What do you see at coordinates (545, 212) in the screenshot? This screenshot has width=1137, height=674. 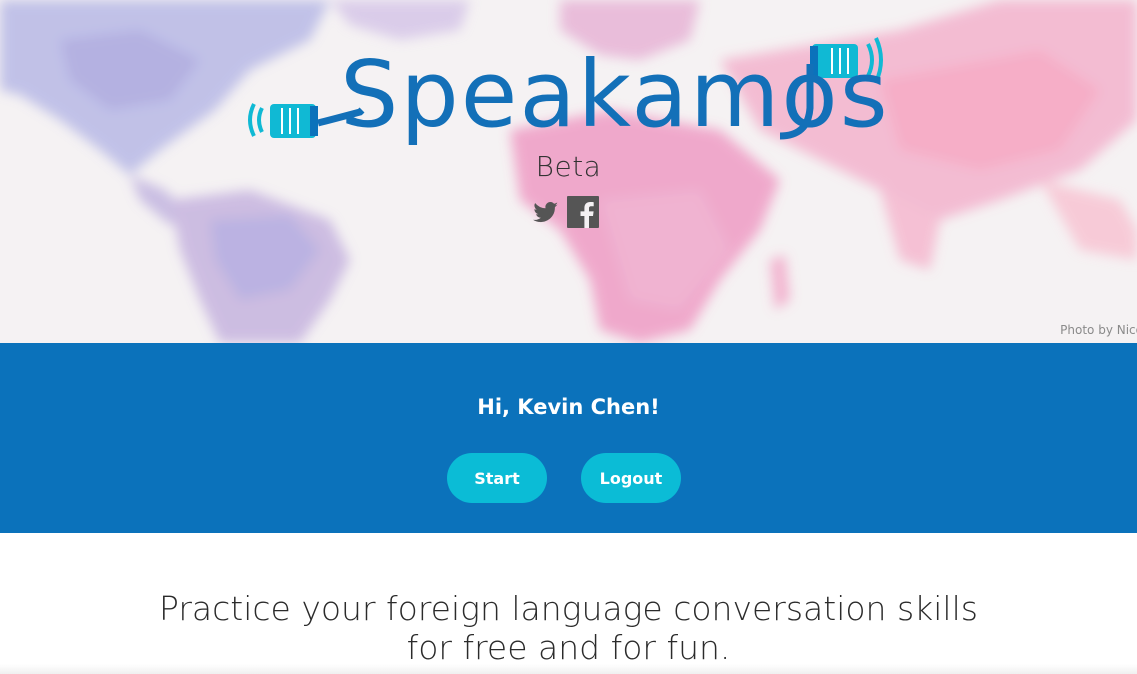 I see `twitter-icon` at bounding box center [545, 212].